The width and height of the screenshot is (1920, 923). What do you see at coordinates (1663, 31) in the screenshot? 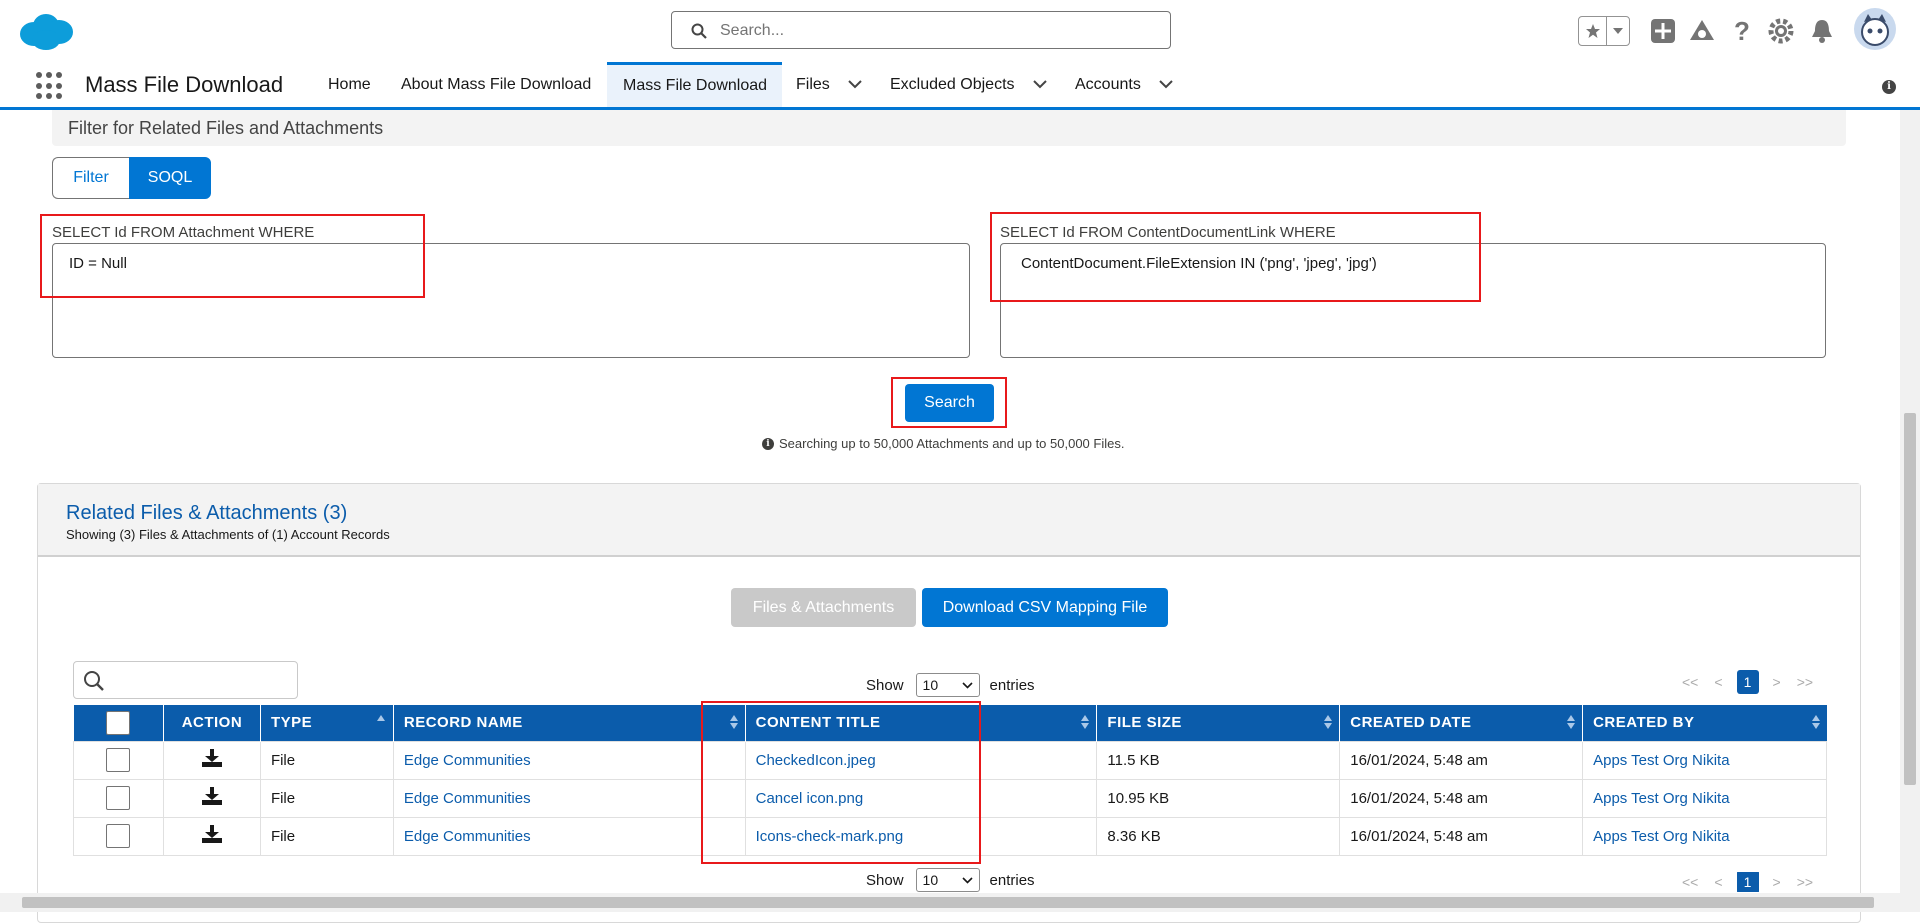
I see `plus-icon` at bounding box center [1663, 31].